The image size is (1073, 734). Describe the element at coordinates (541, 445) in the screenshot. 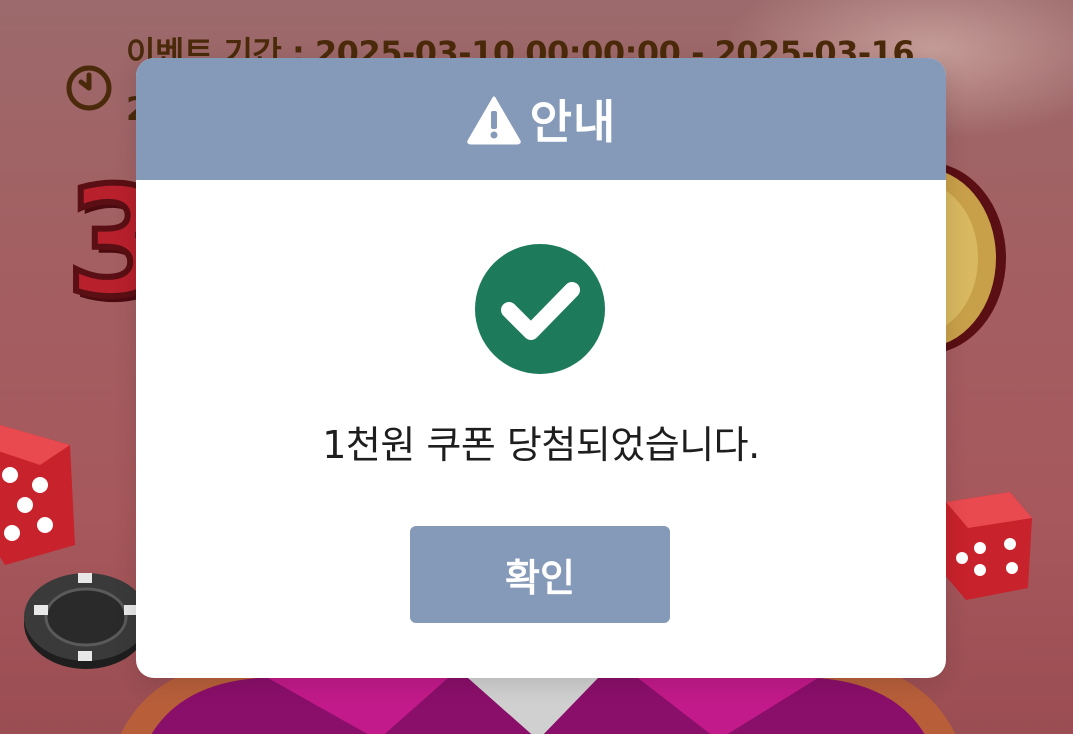

I see `modal-message: 1천원 쿠폰 당첨되었습니다.` at that location.